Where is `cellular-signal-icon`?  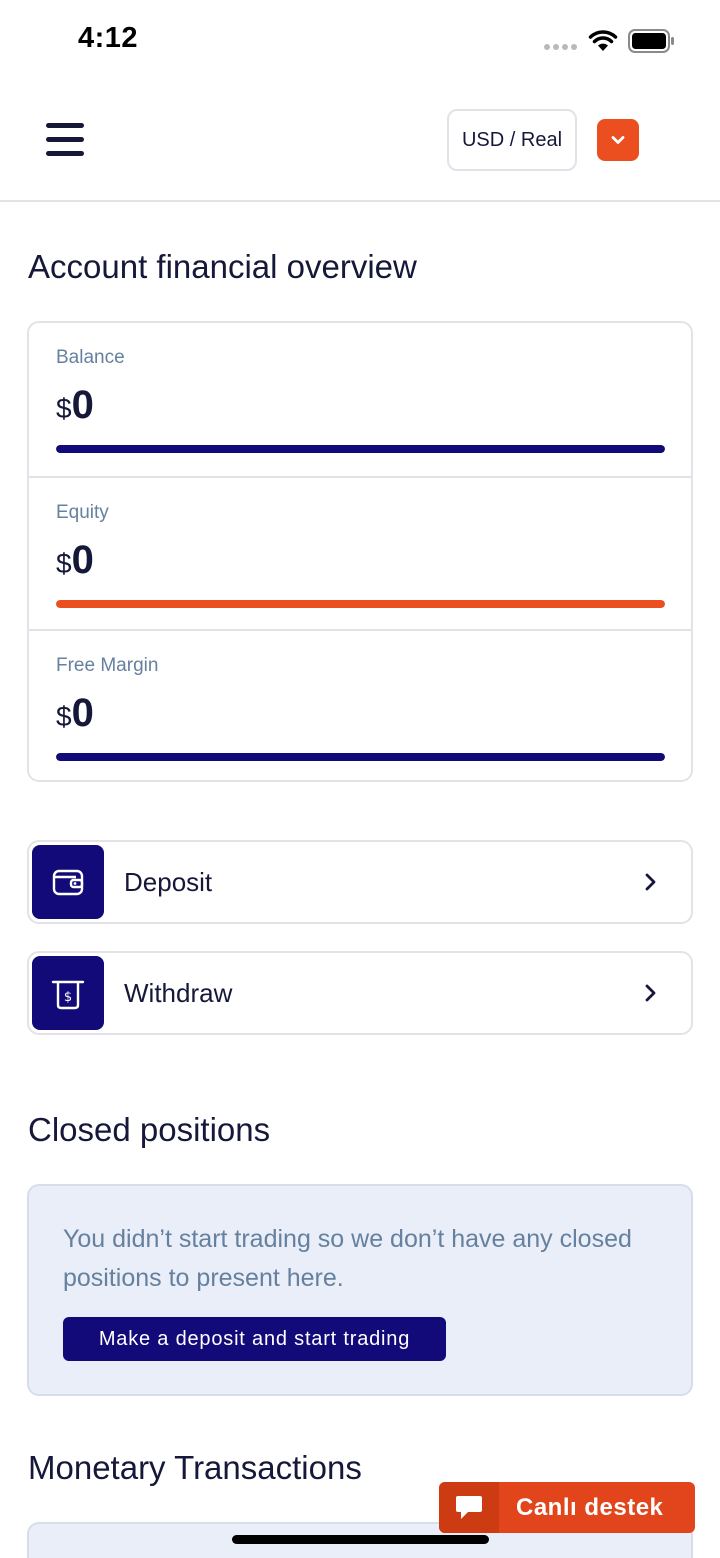
cellular-signal-icon is located at coordinates (560, 47).